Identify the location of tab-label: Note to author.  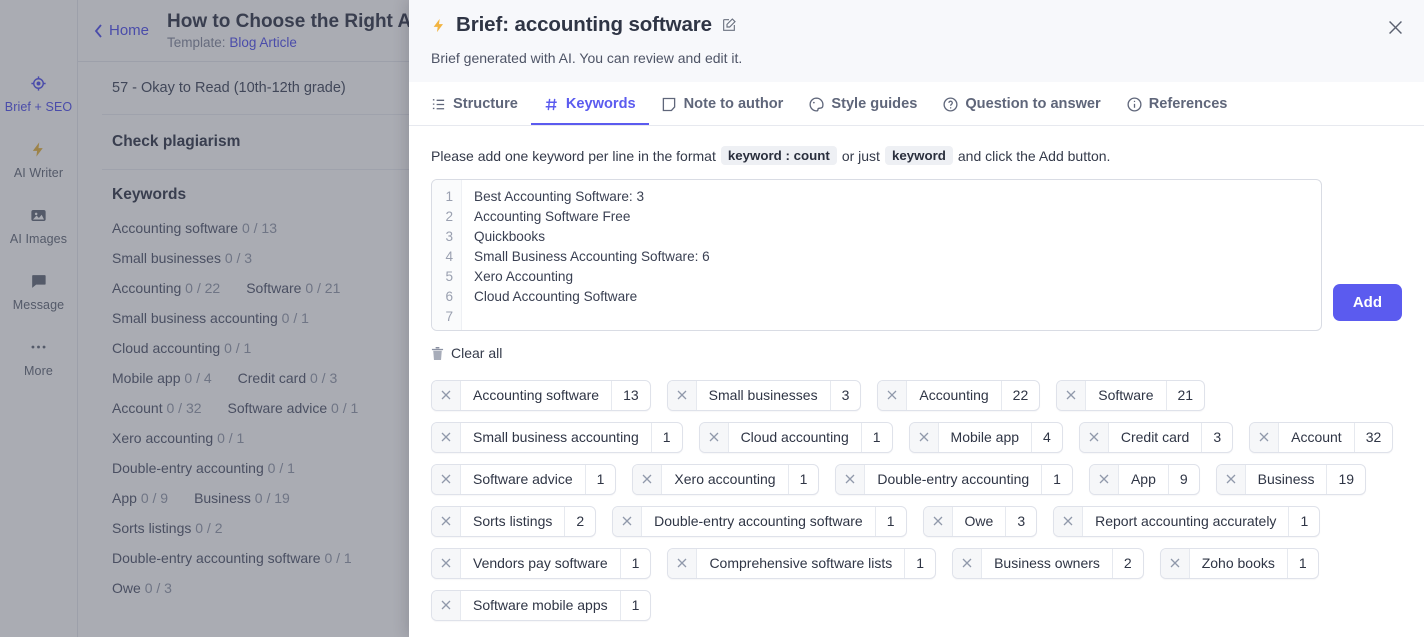
(733, 104).